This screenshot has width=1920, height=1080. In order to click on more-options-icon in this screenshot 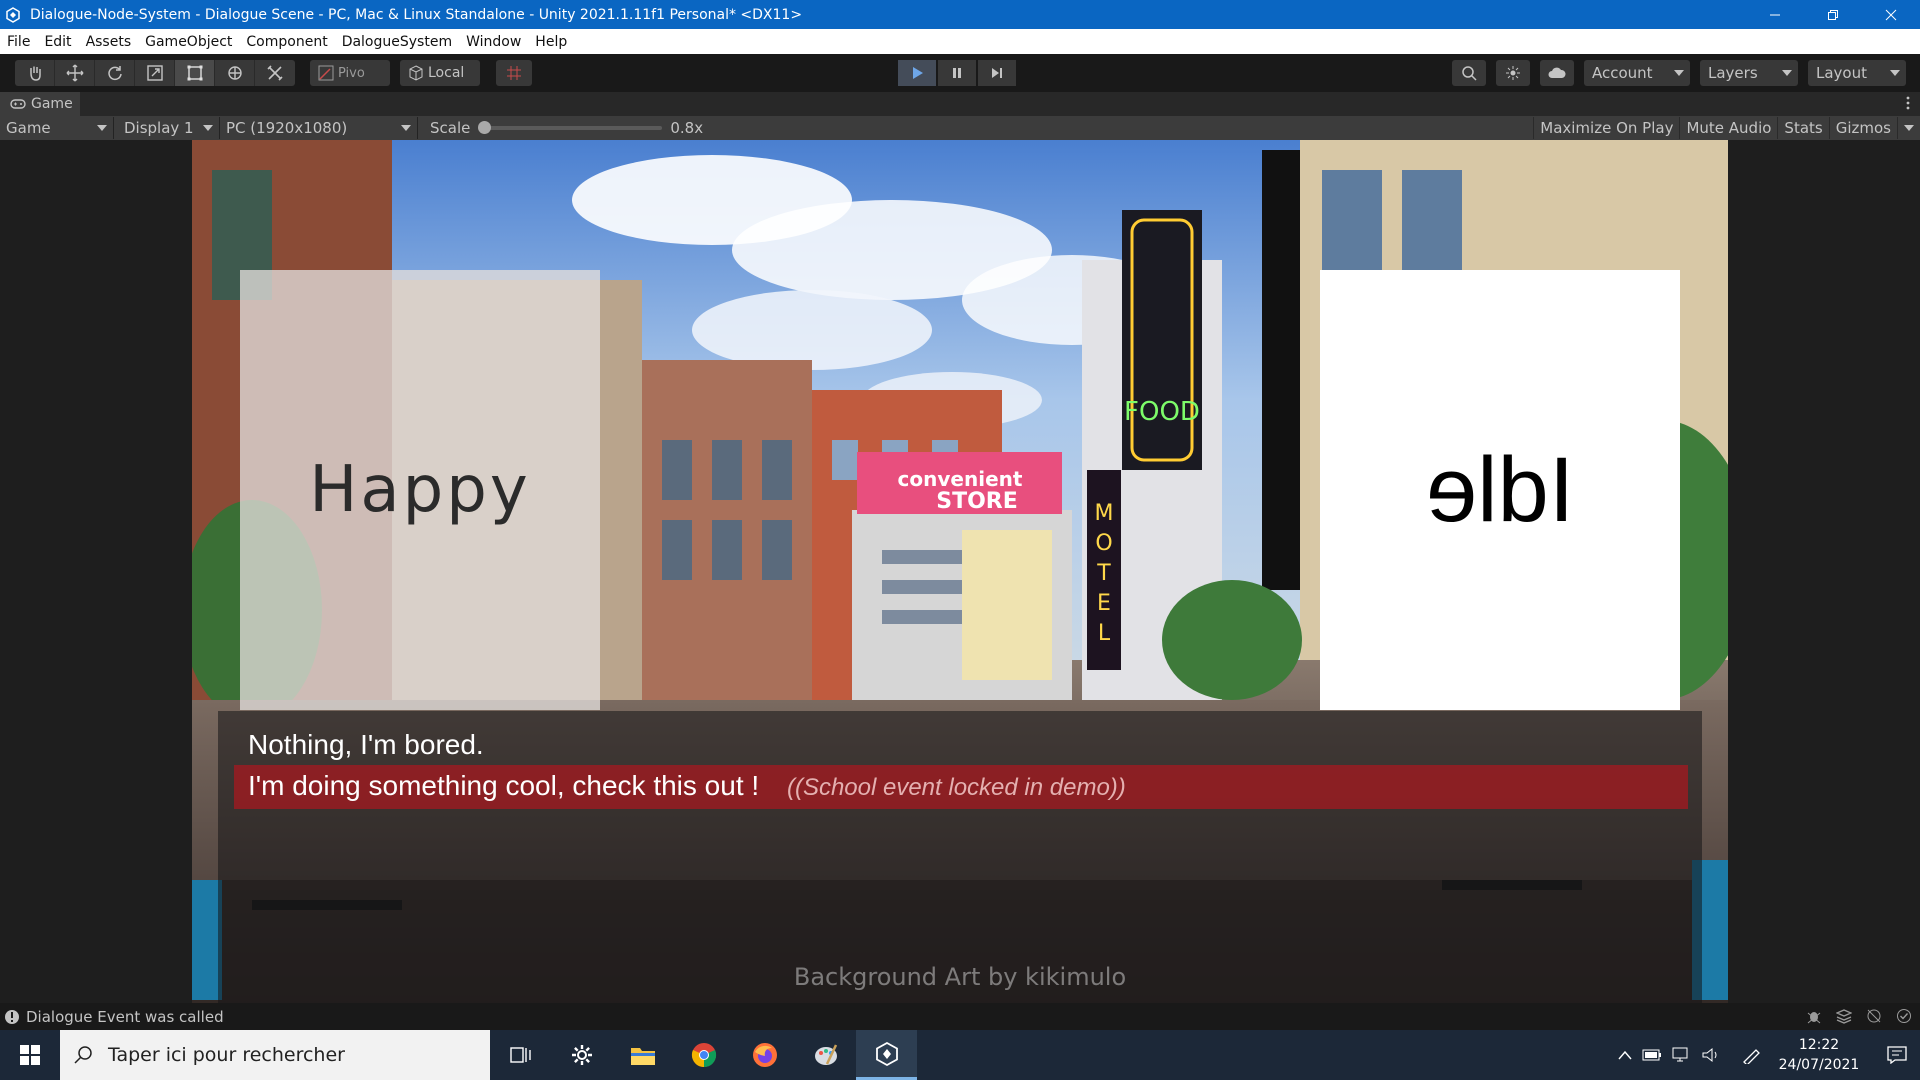, I will do `click(1908, 105)`.